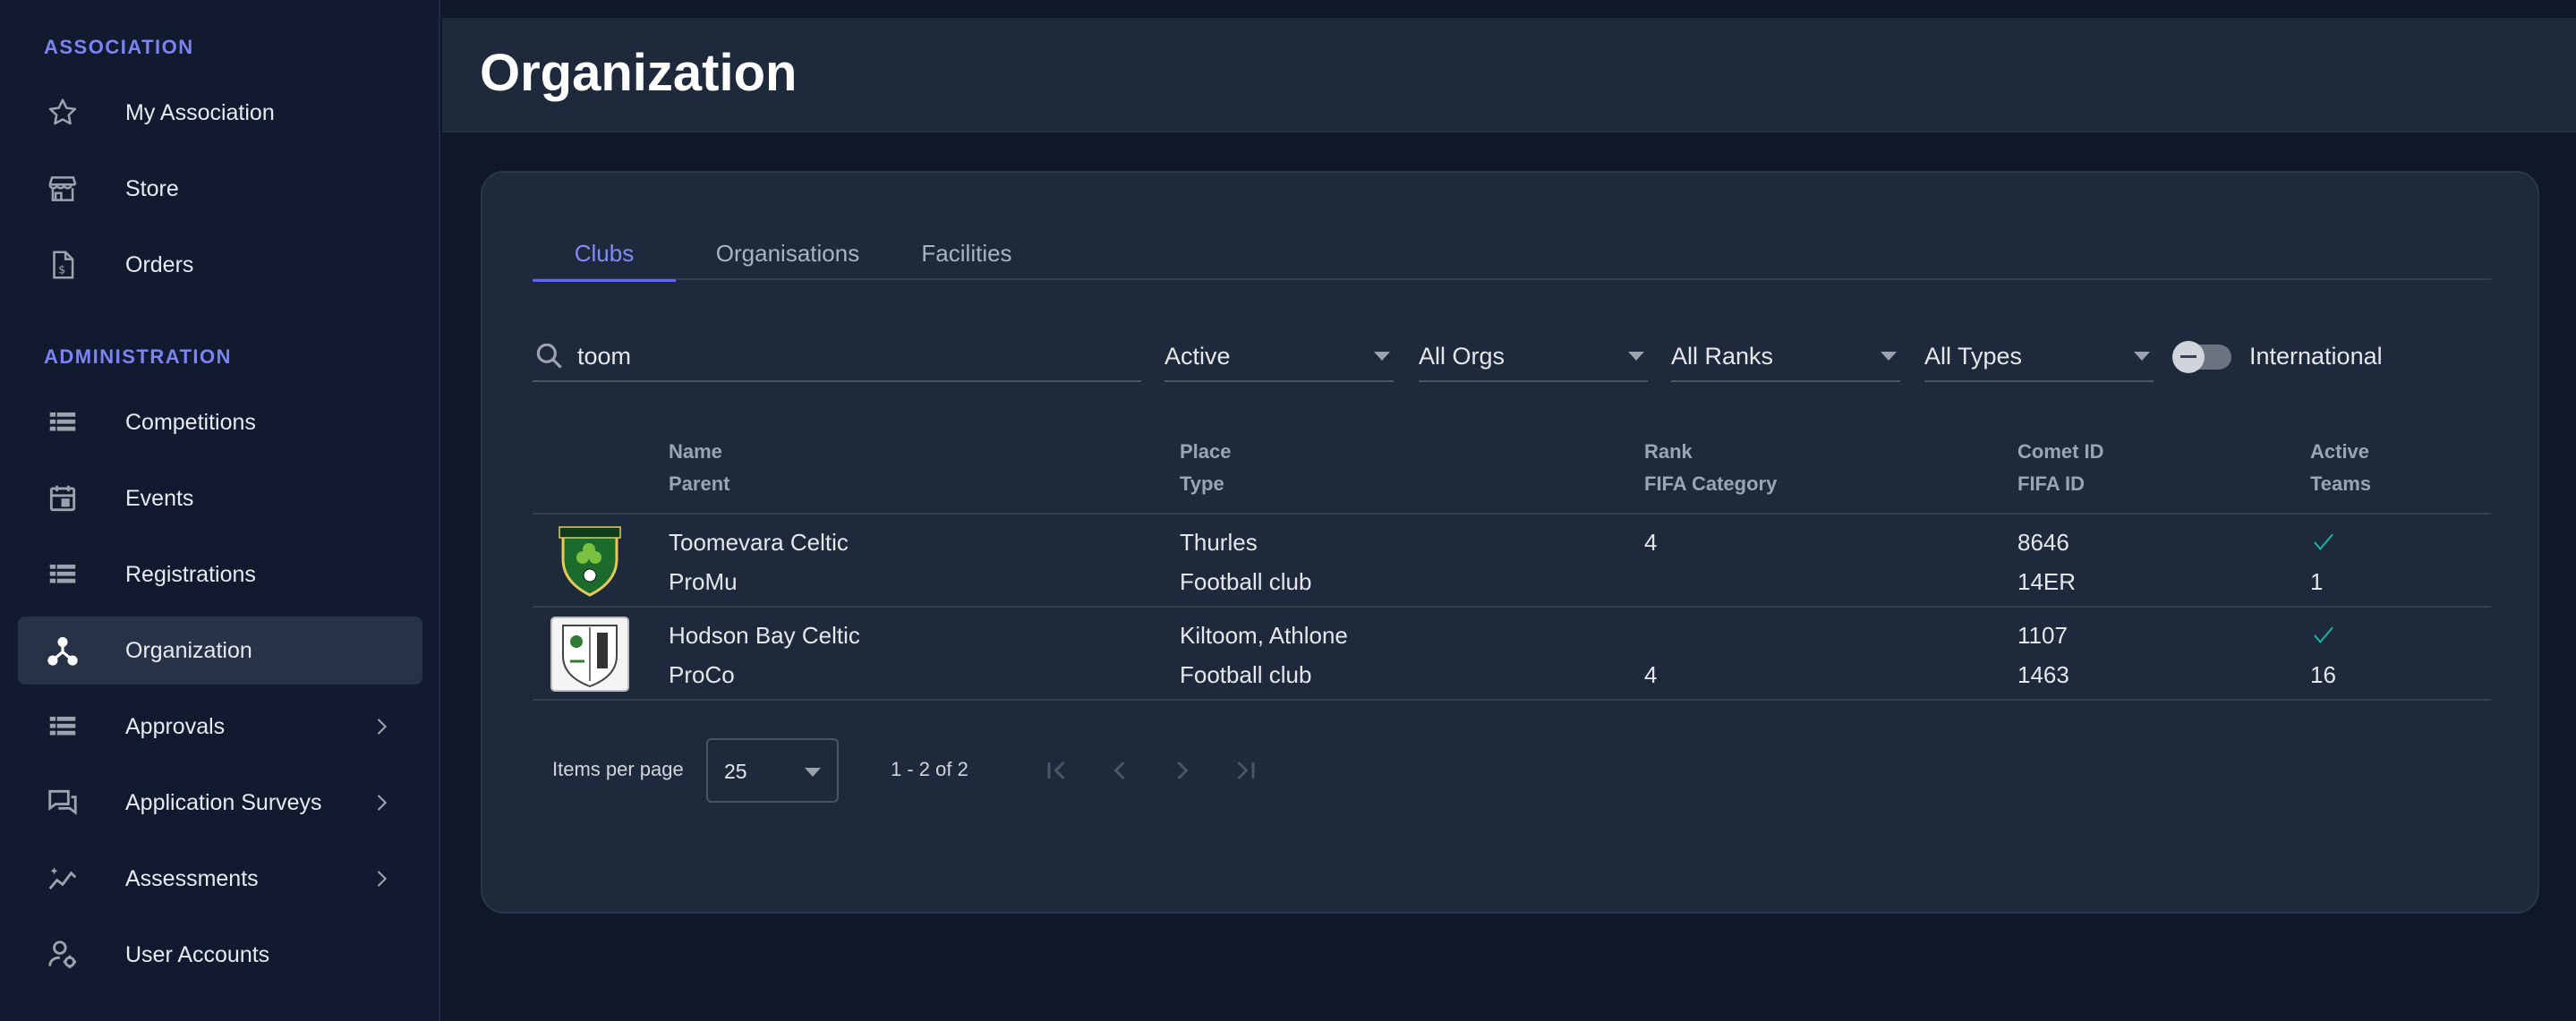  What do you see at coordinates (190, 574) in the screenshot?
I see `sidebar-item-label: Registrations` at bounding box center [190, 574].